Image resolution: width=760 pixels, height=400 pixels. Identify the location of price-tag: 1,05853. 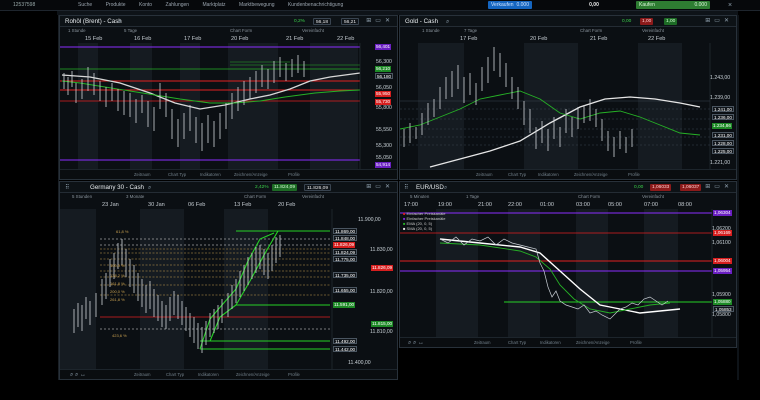
(723, 309).